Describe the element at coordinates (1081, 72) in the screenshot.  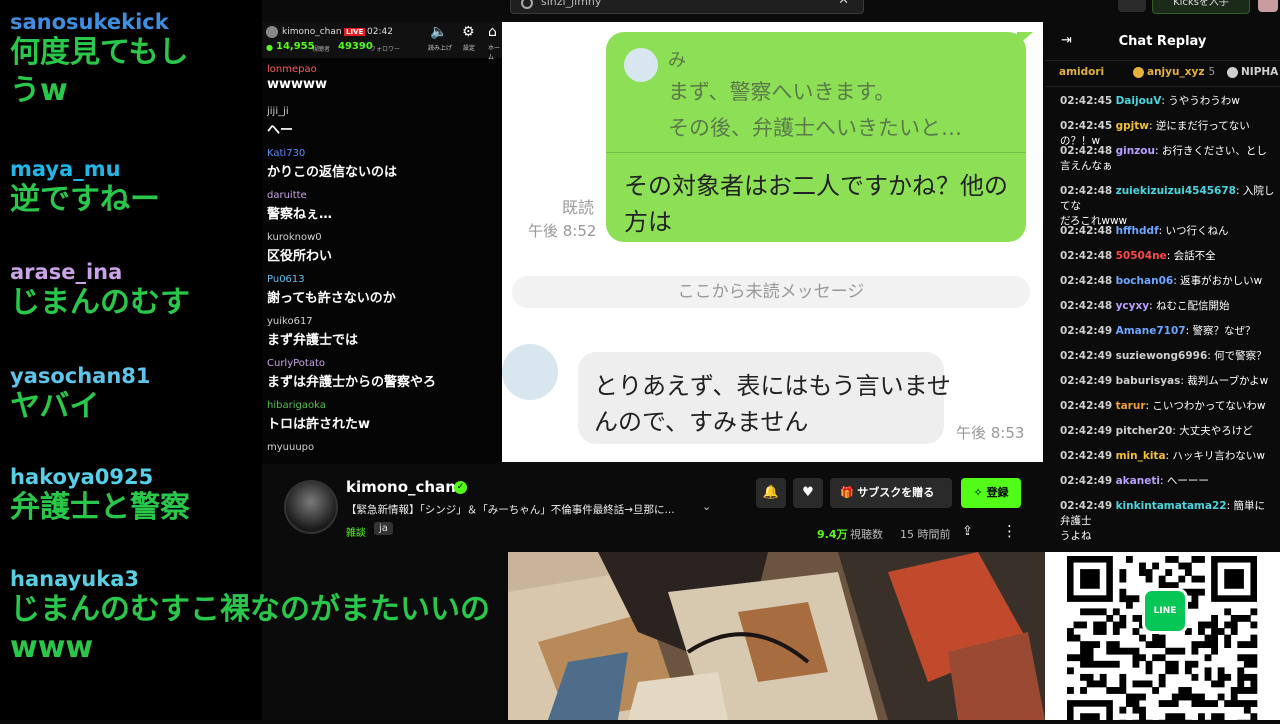
I see `top-gifter: amidori` at that location.